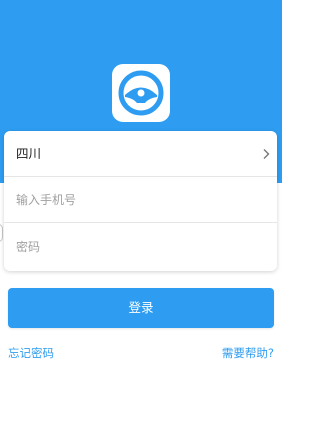  Describe the element at coordinates (140, 247) in the screenshot. I see `password-field: 密码` at that location.